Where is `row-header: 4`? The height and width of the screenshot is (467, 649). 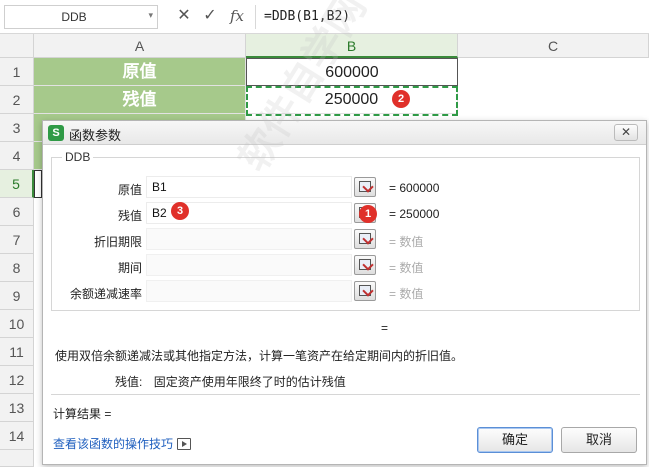
row-header: 4 is located at coordinates (17, 156).